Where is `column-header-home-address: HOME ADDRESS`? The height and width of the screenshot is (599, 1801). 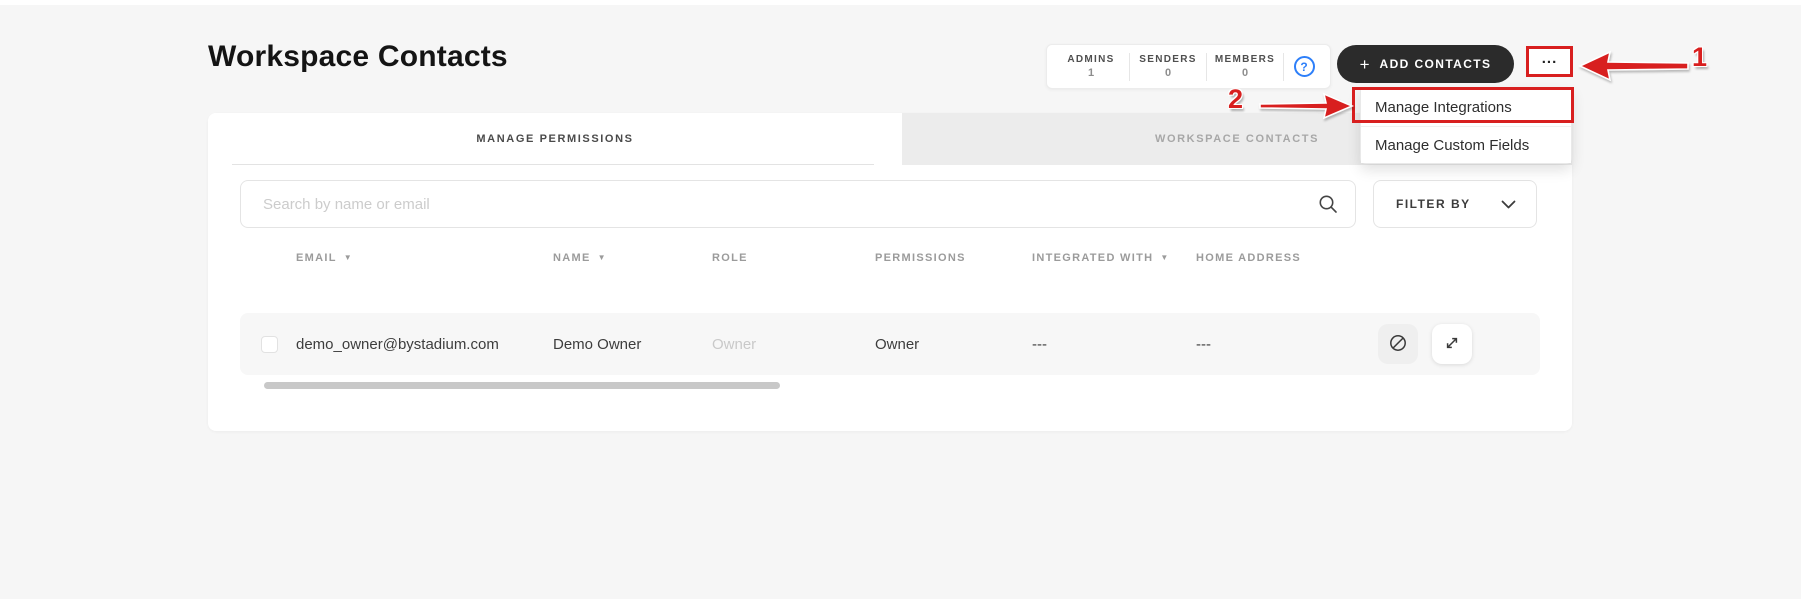 column-header-home-address: HOME ADDRESS is located at coordinates (1249, 258).